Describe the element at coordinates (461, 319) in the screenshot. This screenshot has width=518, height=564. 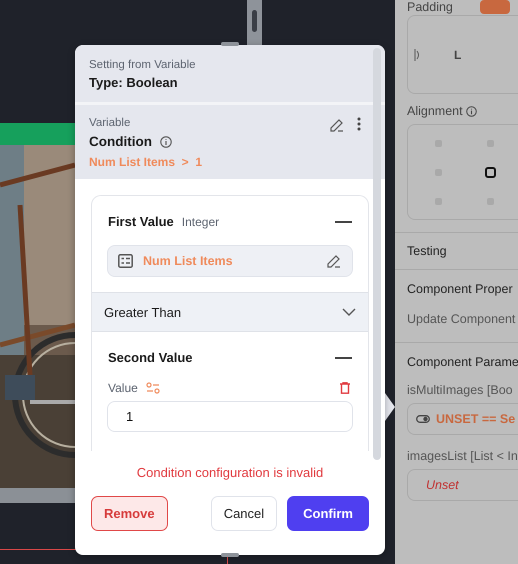
I see `action-label: Update Component` at that location.